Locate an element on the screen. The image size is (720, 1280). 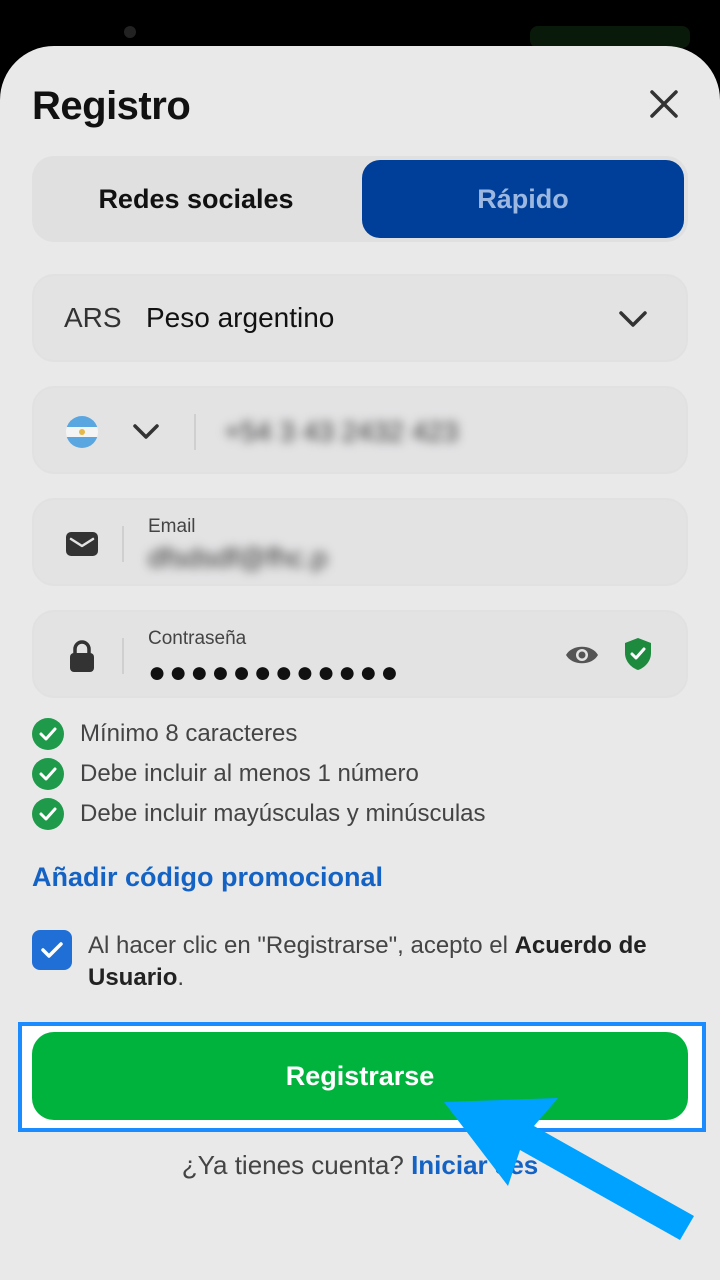
tab-social: Redes sociales is located at coordinates (196, 199).